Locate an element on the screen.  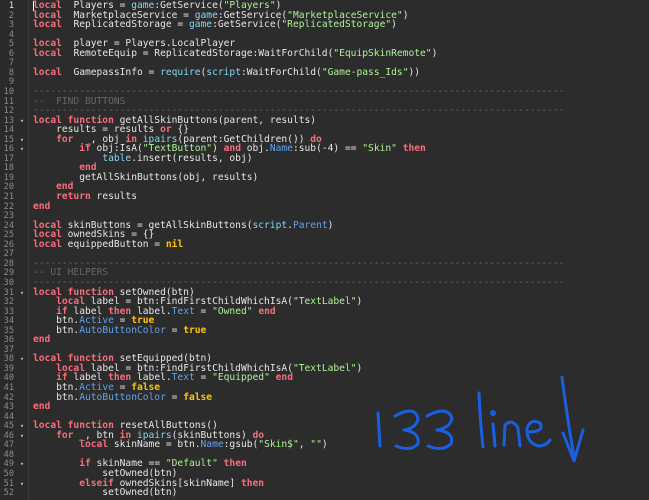
code-token: :WaitForChild( is located at coordinates (281, 72).